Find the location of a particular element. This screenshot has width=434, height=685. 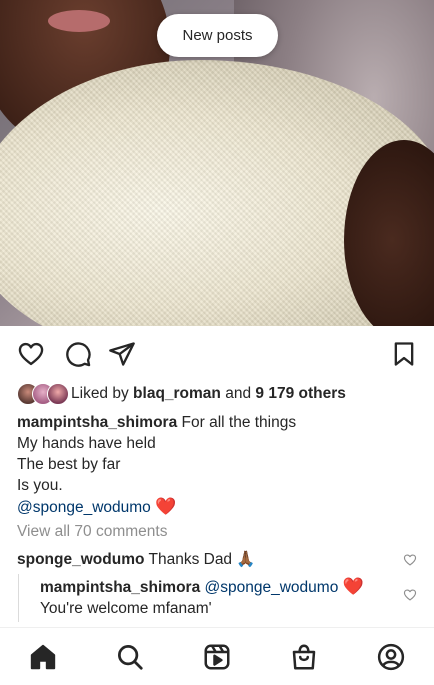

new-posts-button: New posts is located at coordinates (217, 35).